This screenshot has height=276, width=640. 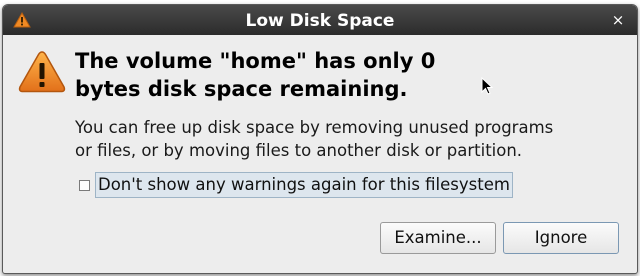 I want to click on dont-show-again-checkbox, so click(x=84, y=185).